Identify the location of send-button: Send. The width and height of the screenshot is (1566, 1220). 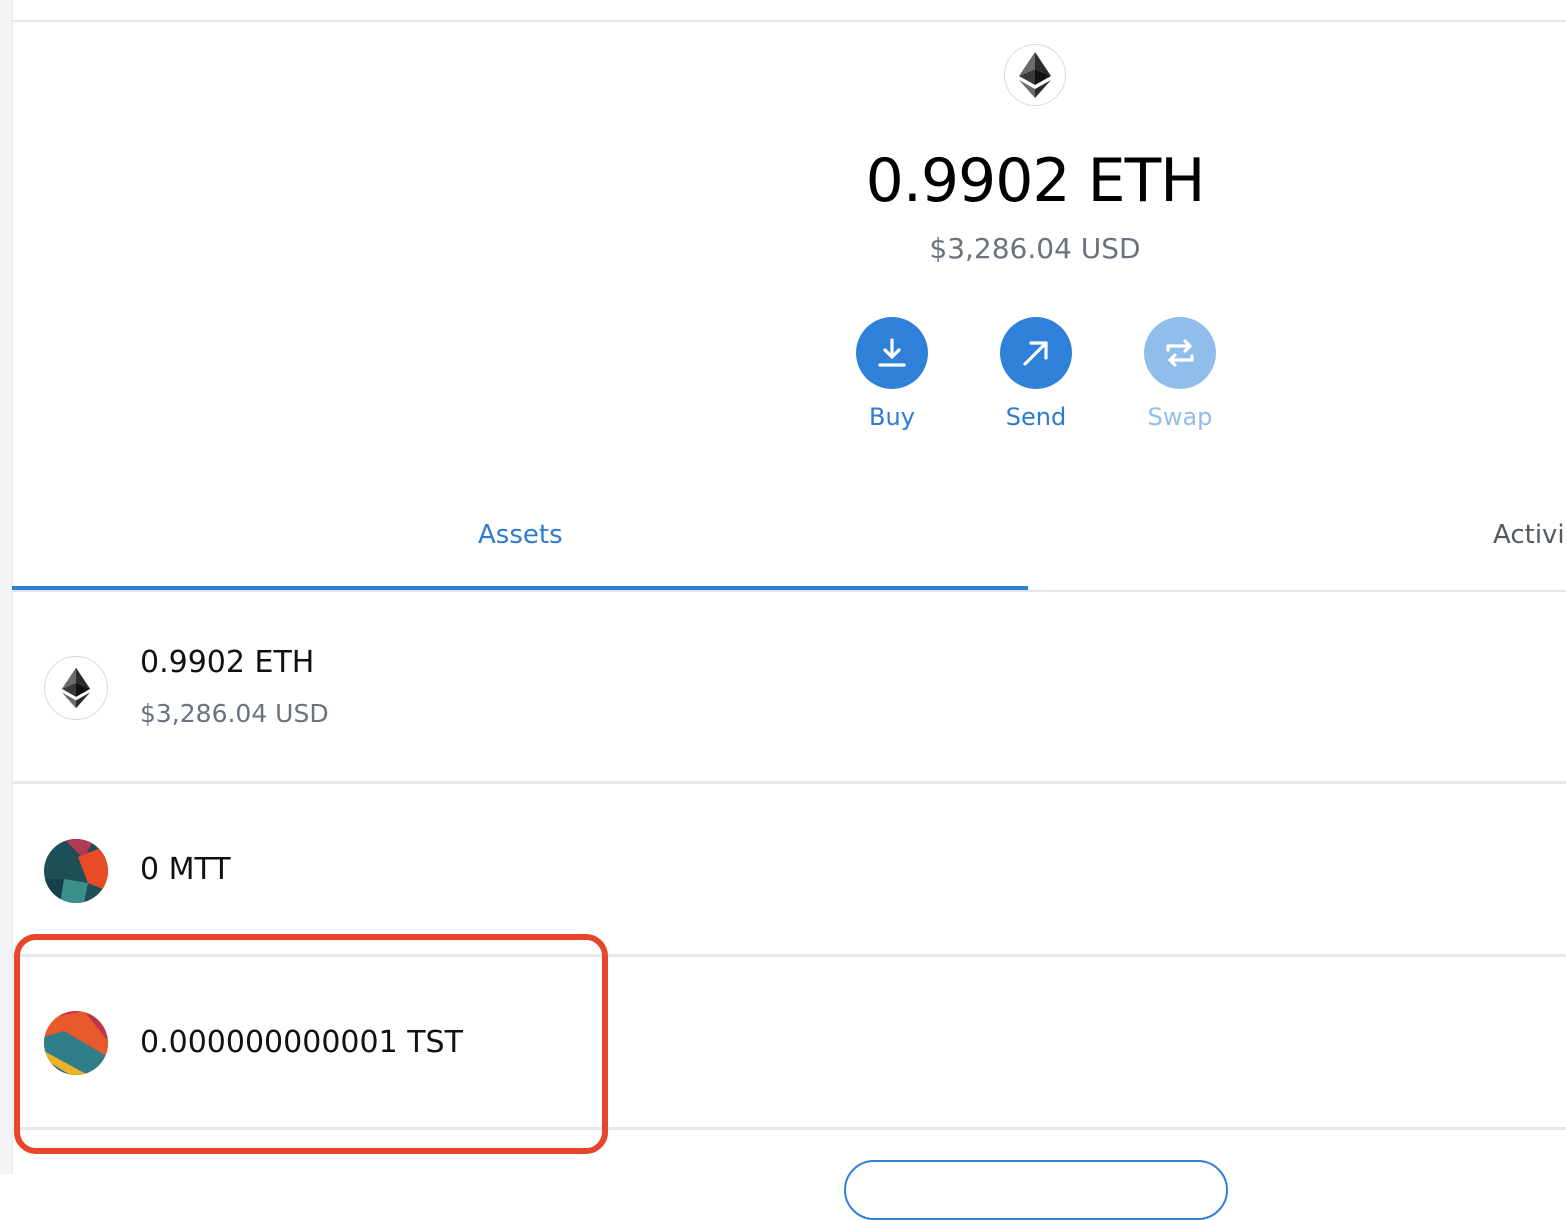
(1036, 374).